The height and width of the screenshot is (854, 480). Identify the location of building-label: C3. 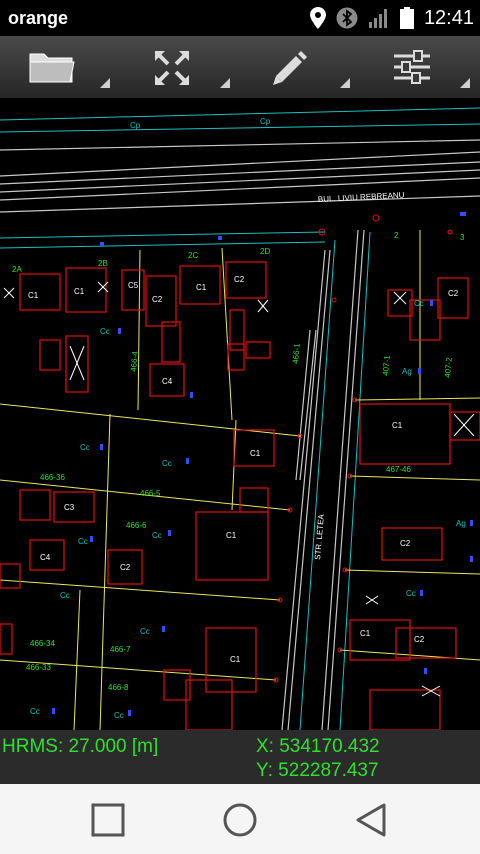
(69, 507).